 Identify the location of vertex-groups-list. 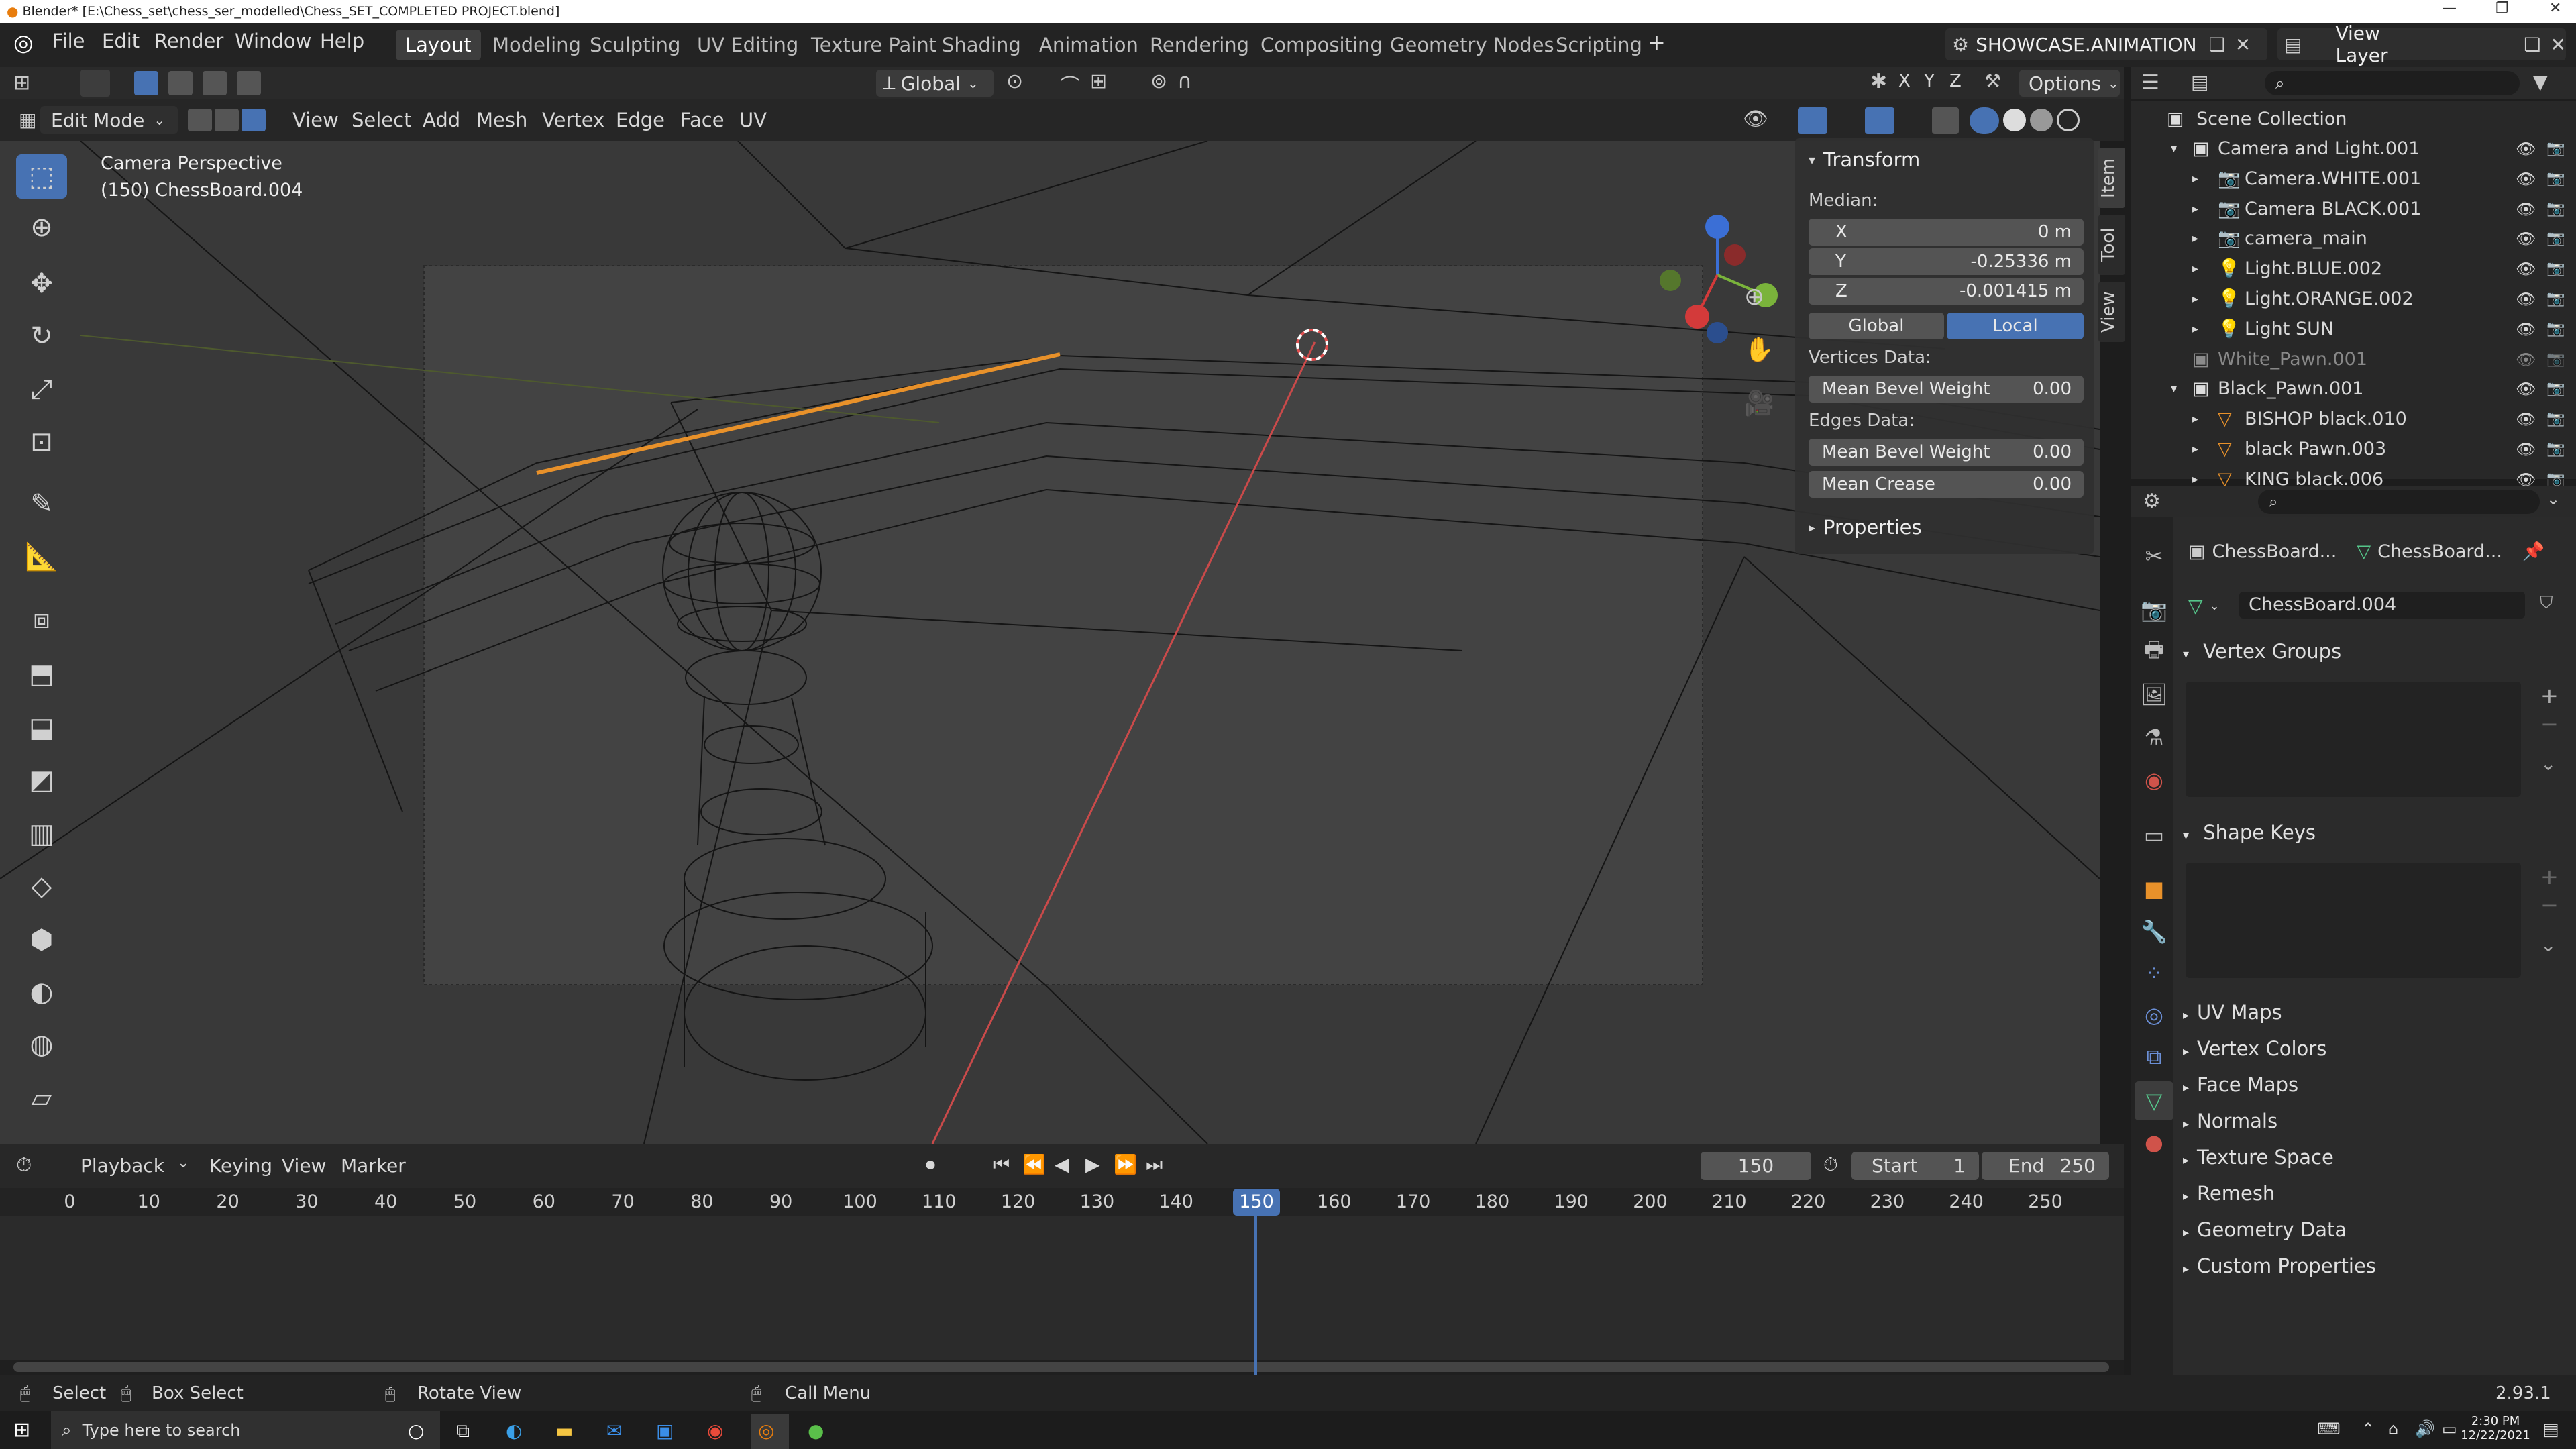
(2353, 739).